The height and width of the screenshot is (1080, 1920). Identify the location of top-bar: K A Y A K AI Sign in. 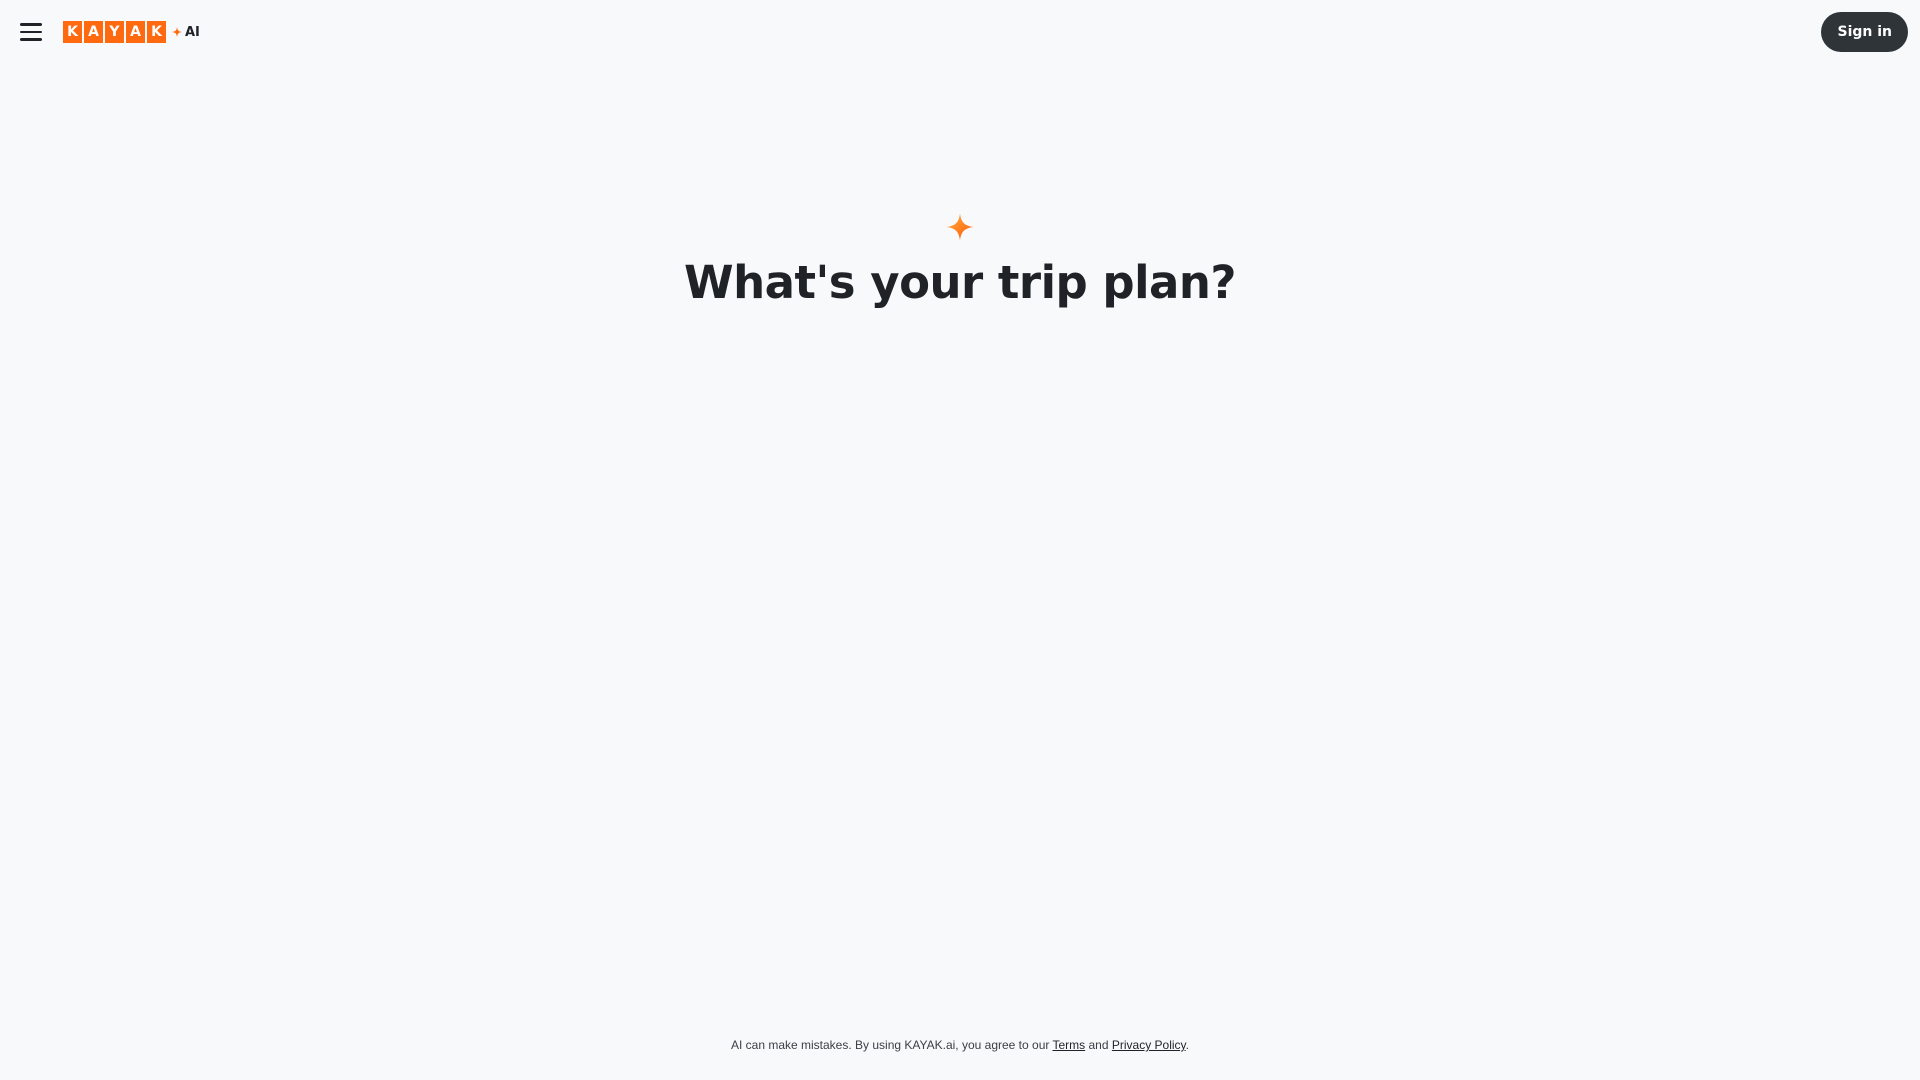
(960, 32).